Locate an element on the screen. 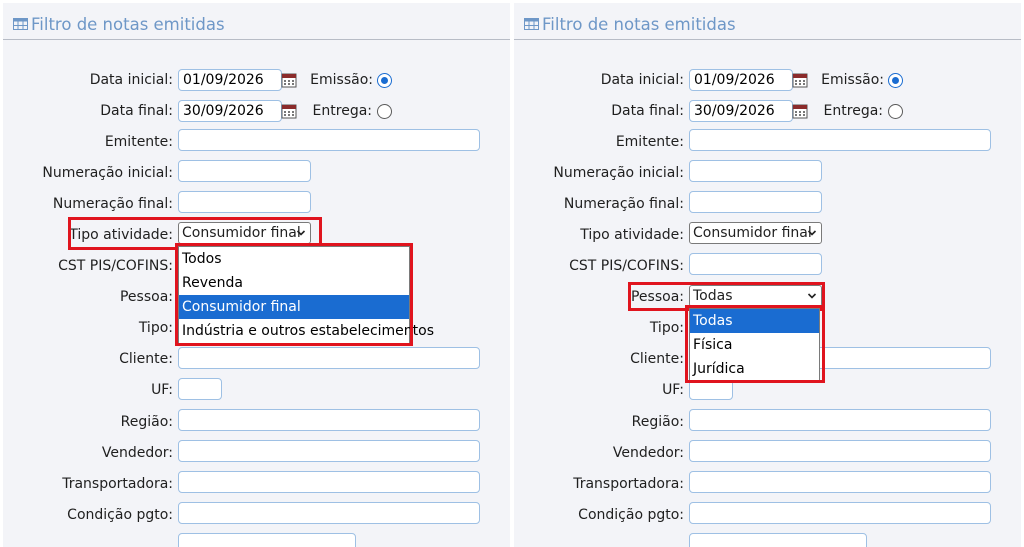 Image resolution: width=1024 pixels, height=547 pixels. dropdown-option-selected: Todas is located at coordinates (754, 321).